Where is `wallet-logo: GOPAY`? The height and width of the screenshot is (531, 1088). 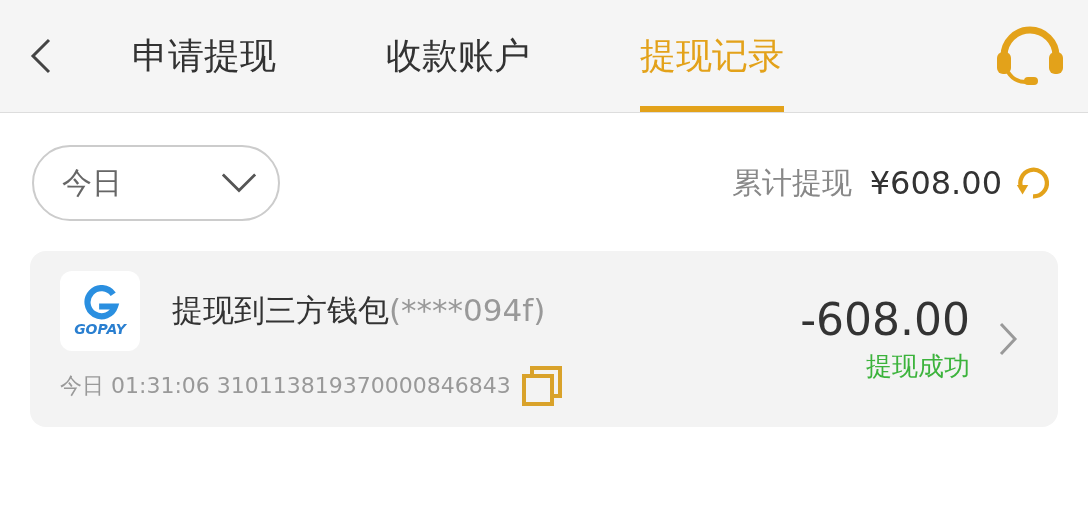
wallet-logo: GOPAY is located at coordinates (100, 311).